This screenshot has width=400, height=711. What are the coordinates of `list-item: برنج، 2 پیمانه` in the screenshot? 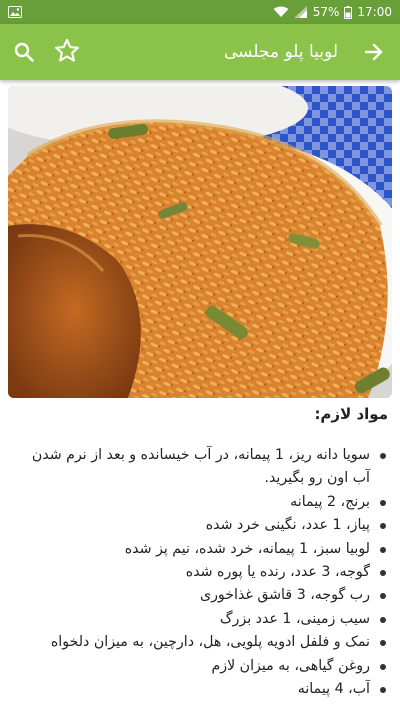 It's located at (199, 502).